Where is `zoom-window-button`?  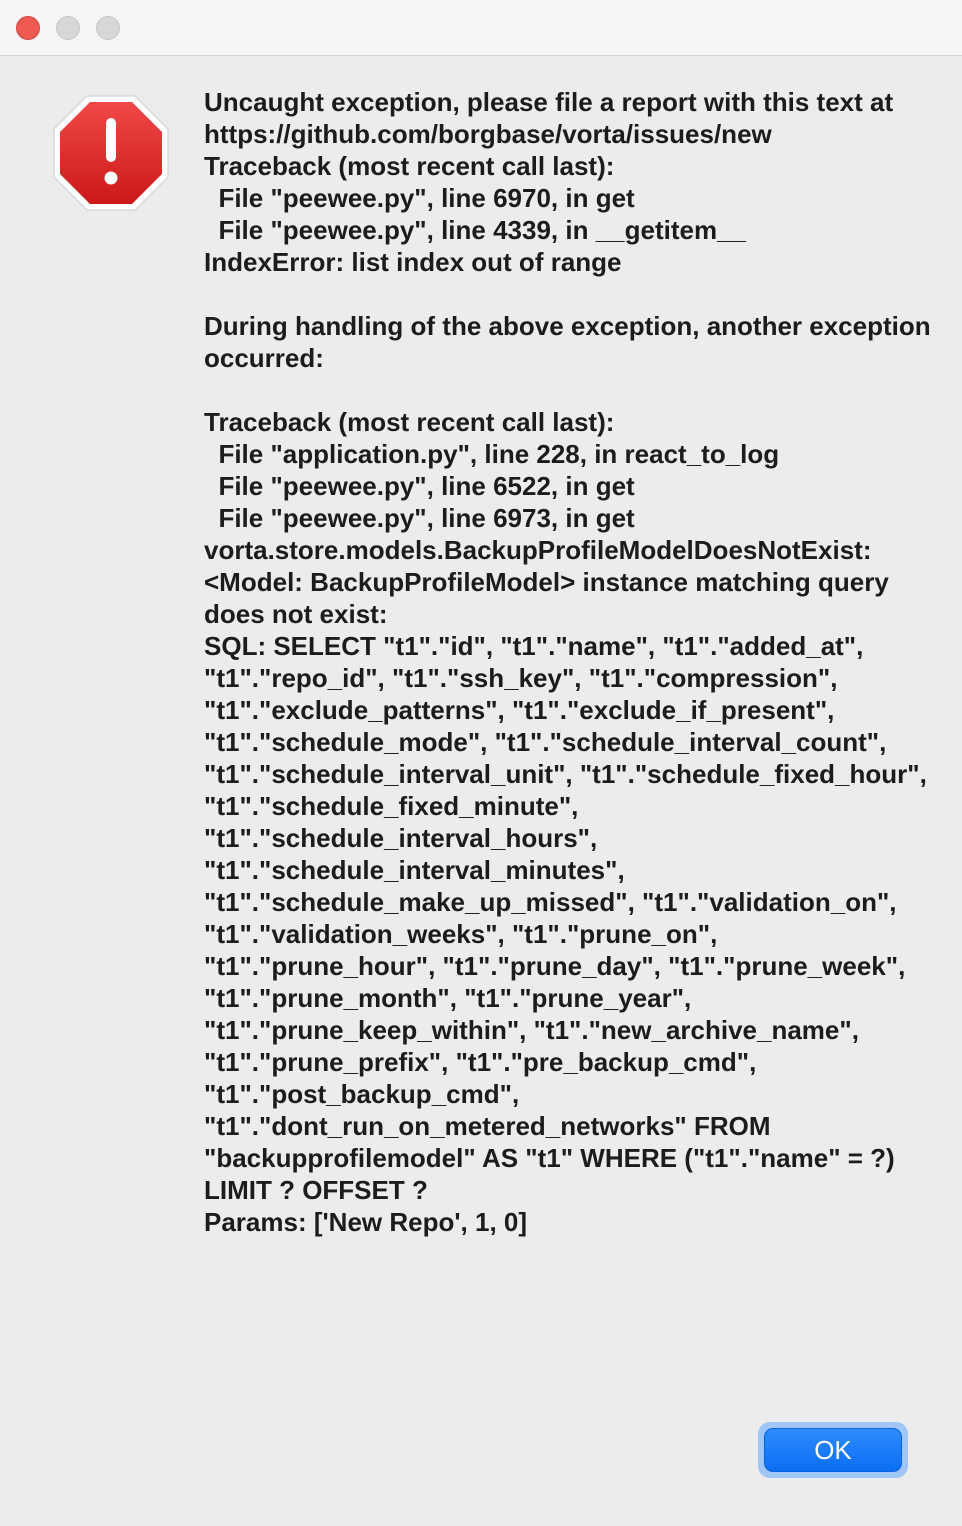 zoom-window-button is located at coordinates (108, 28).